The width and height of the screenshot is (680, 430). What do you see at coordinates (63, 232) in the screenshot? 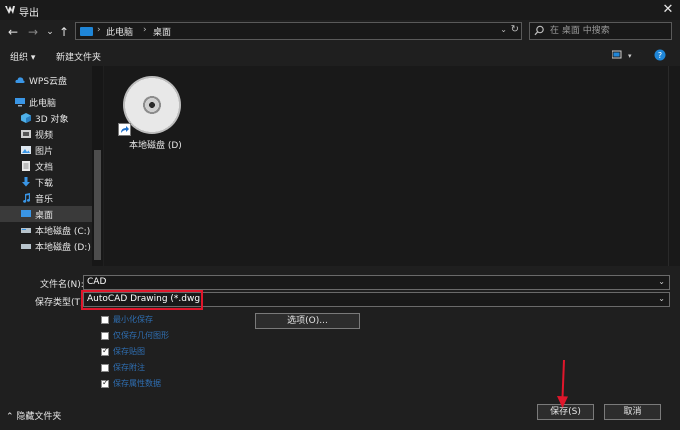
I see `sidebar-item-label: 本地磁盘 (C:)` at bounding box center [63, 232].